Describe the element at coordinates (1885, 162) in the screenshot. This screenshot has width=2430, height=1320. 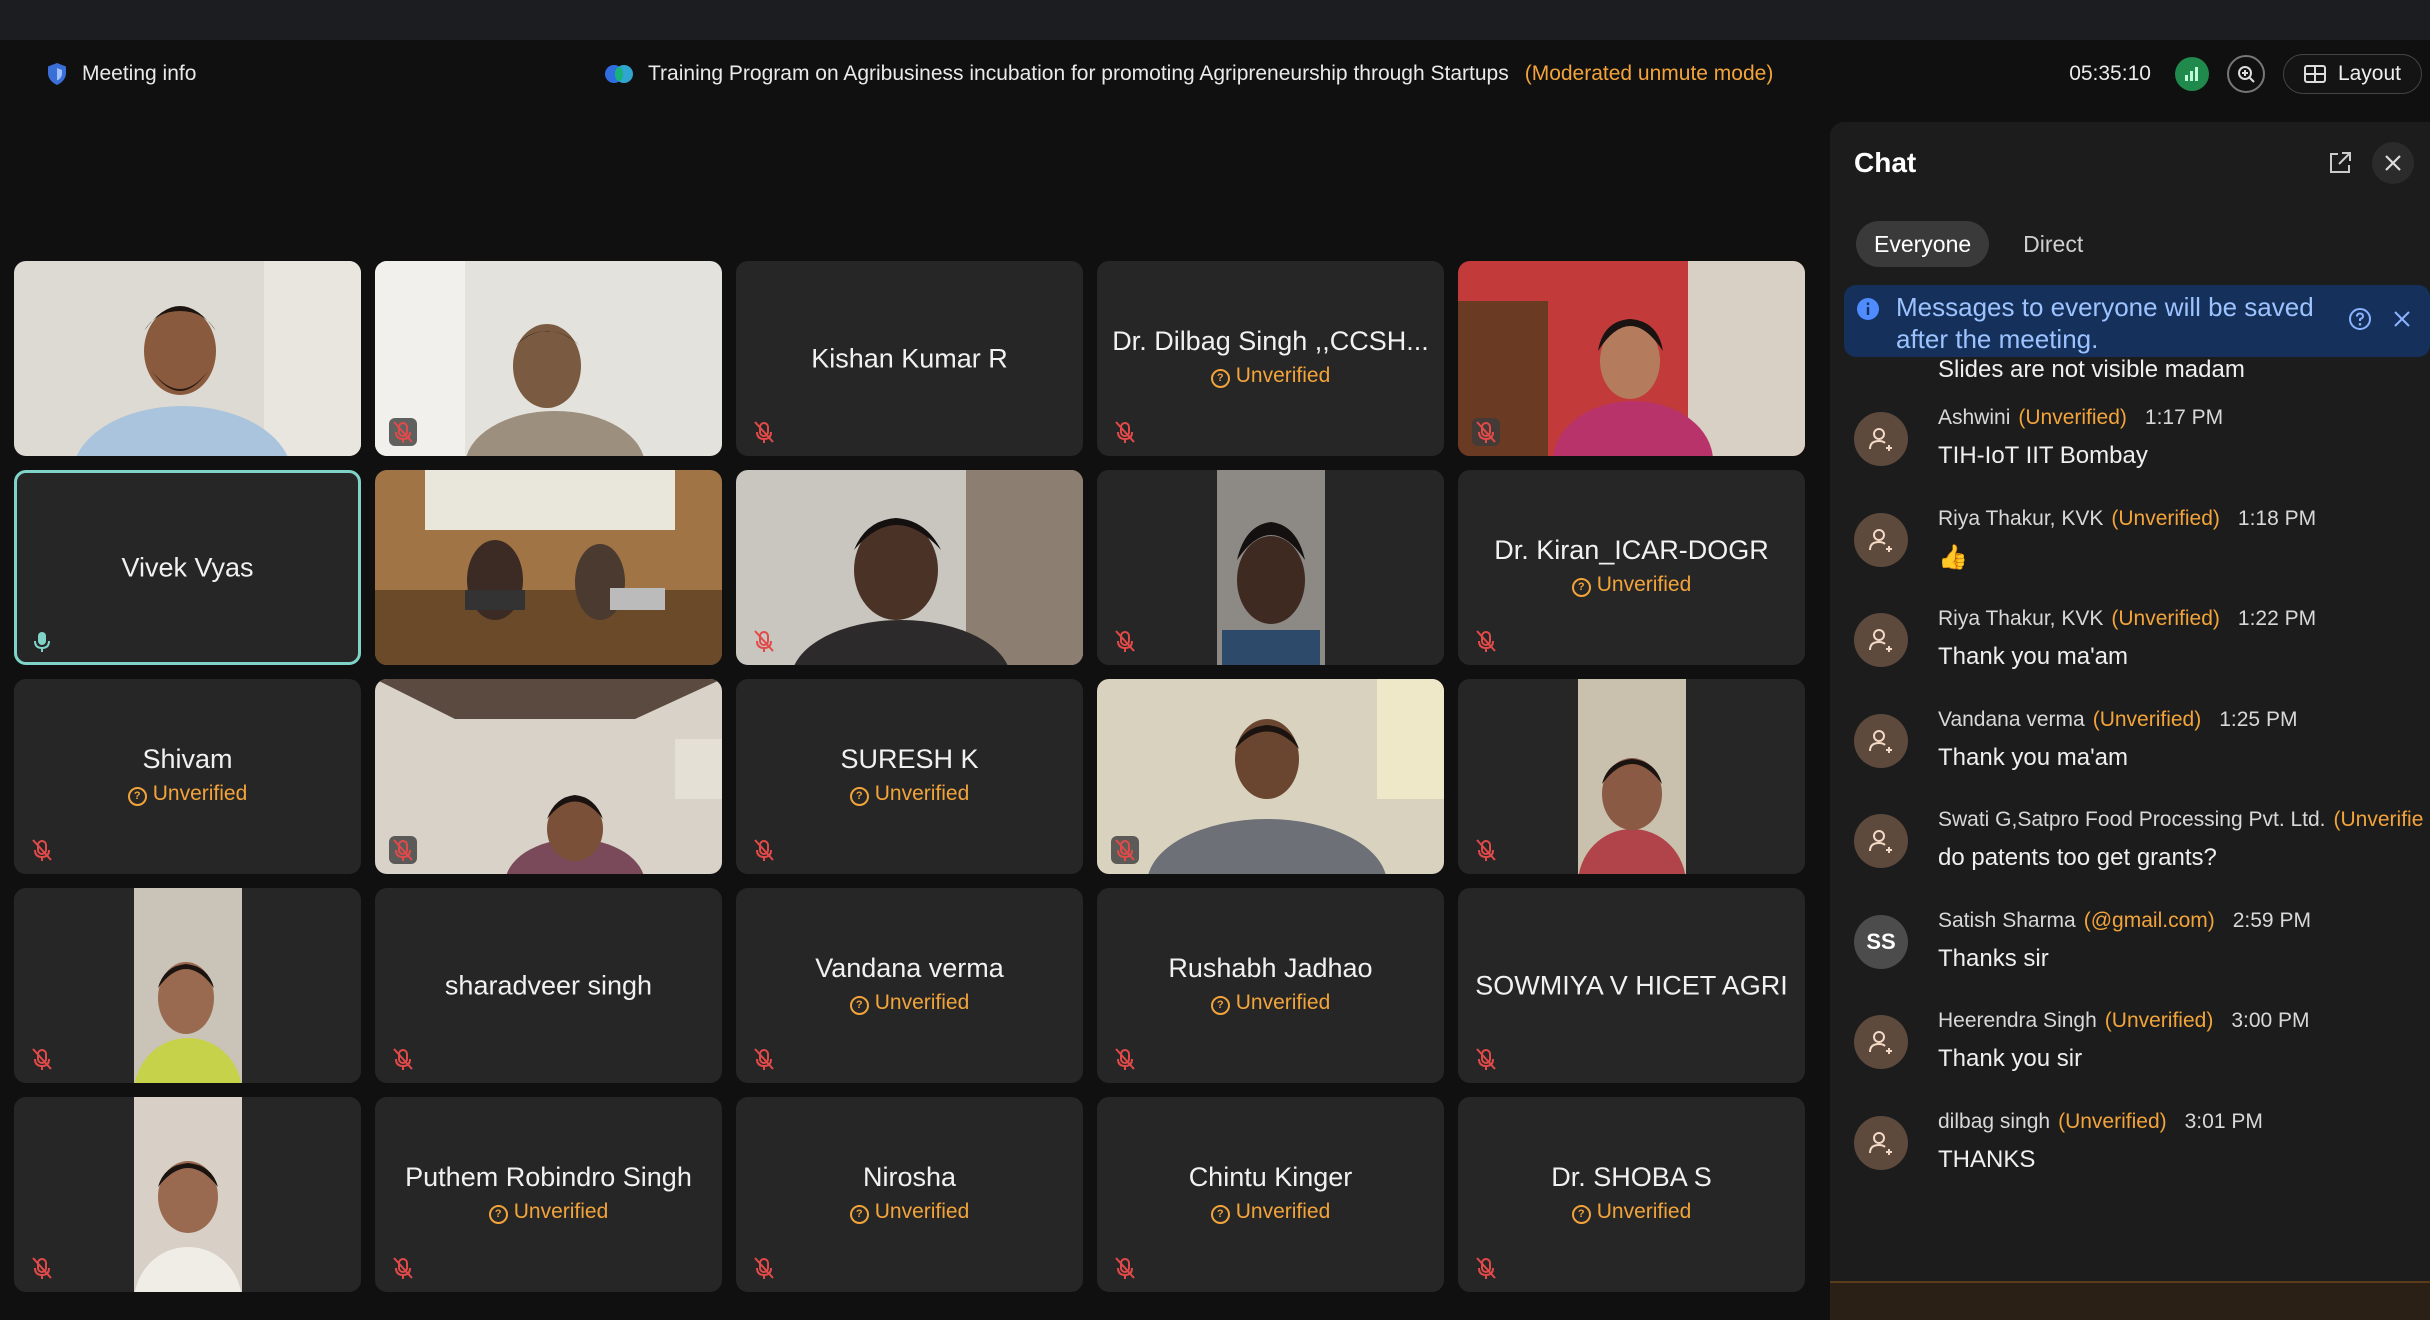
I see `chat-title: Chat` at that location.